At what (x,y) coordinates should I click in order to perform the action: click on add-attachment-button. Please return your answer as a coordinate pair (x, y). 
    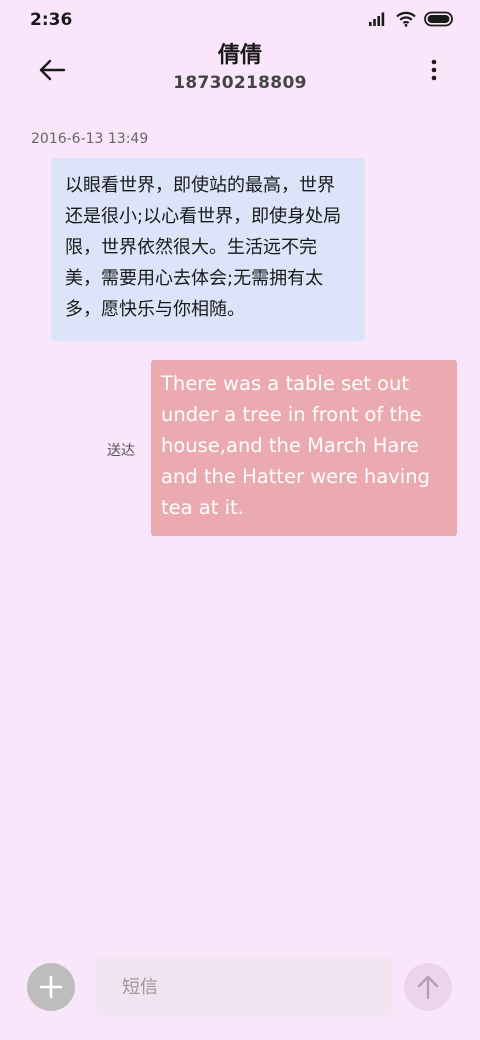
    Looking at the image, I should click on (51, 987).